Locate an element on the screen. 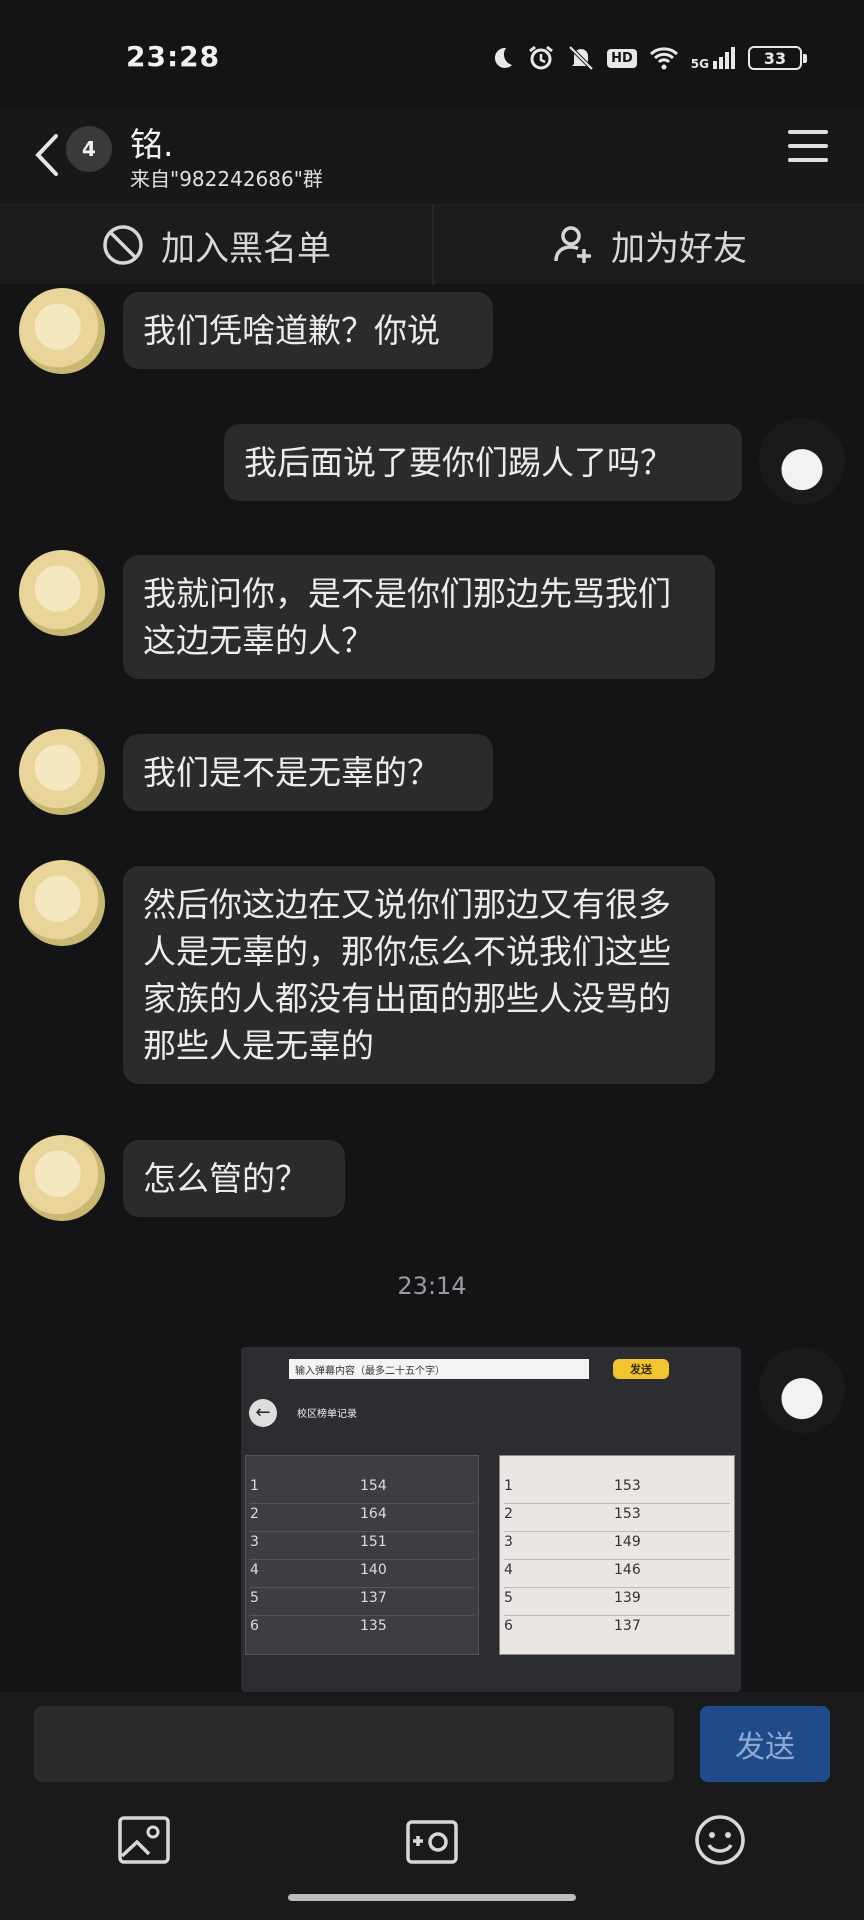  rank-row: 2 164 is located at coordinates (362, 1519).